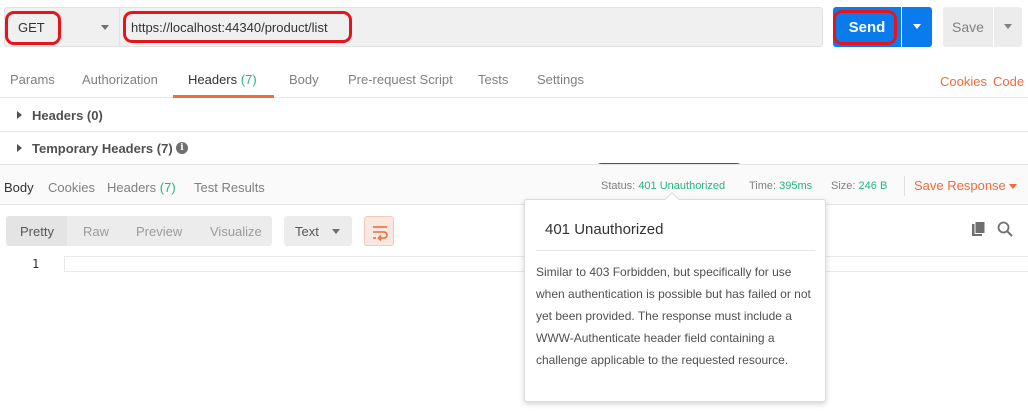 This screenshot has height=411, width=1028. I want to click on size-value: 246 B, so click(873, 186).